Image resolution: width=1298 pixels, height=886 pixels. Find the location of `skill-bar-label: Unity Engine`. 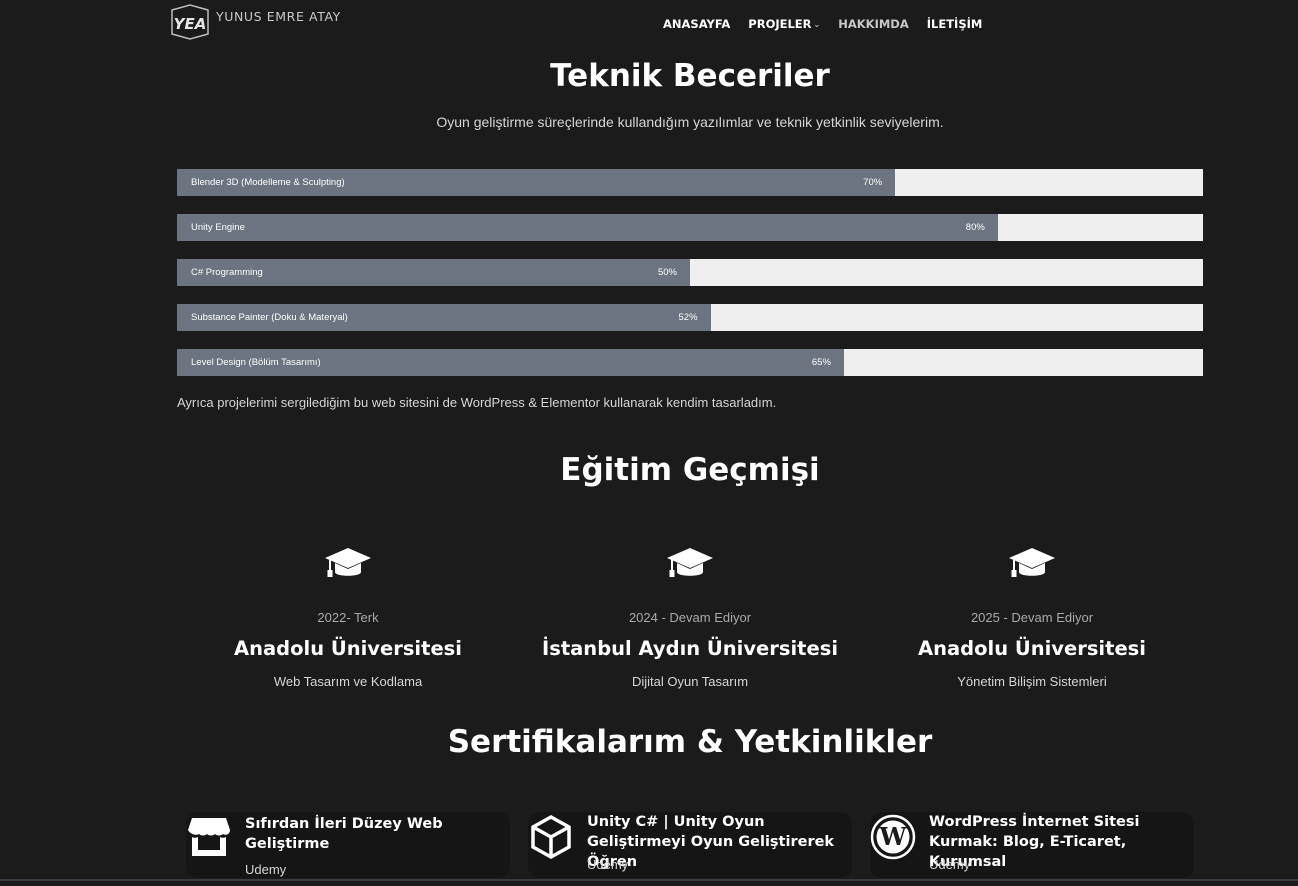

skill-bar-label: Unity Engine is located at coordinates (218, 227).